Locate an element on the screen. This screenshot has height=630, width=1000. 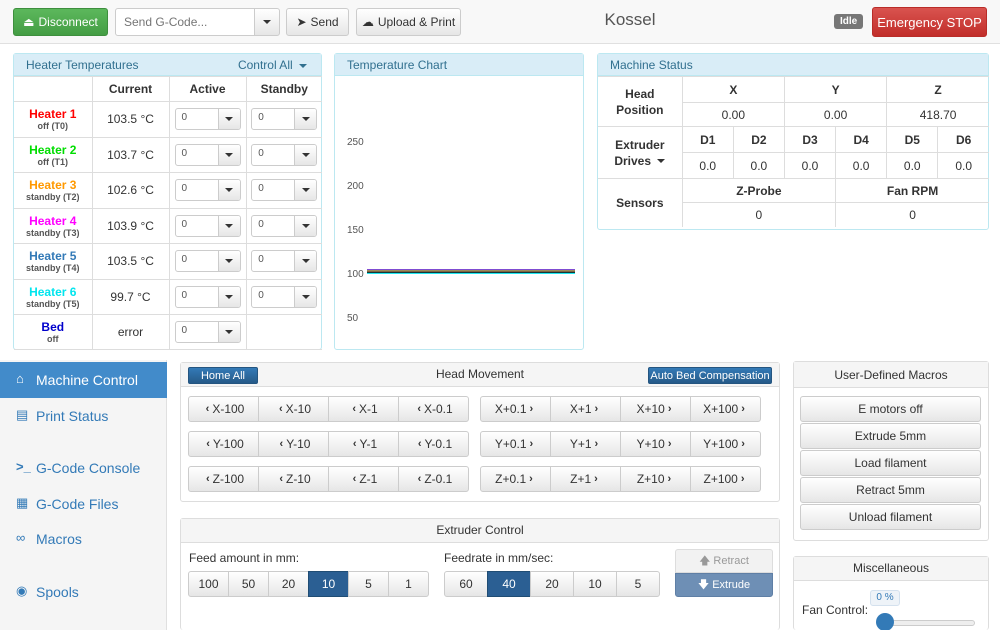
fan-value-tooltip: 0 % is located at coordinates (885, 598).